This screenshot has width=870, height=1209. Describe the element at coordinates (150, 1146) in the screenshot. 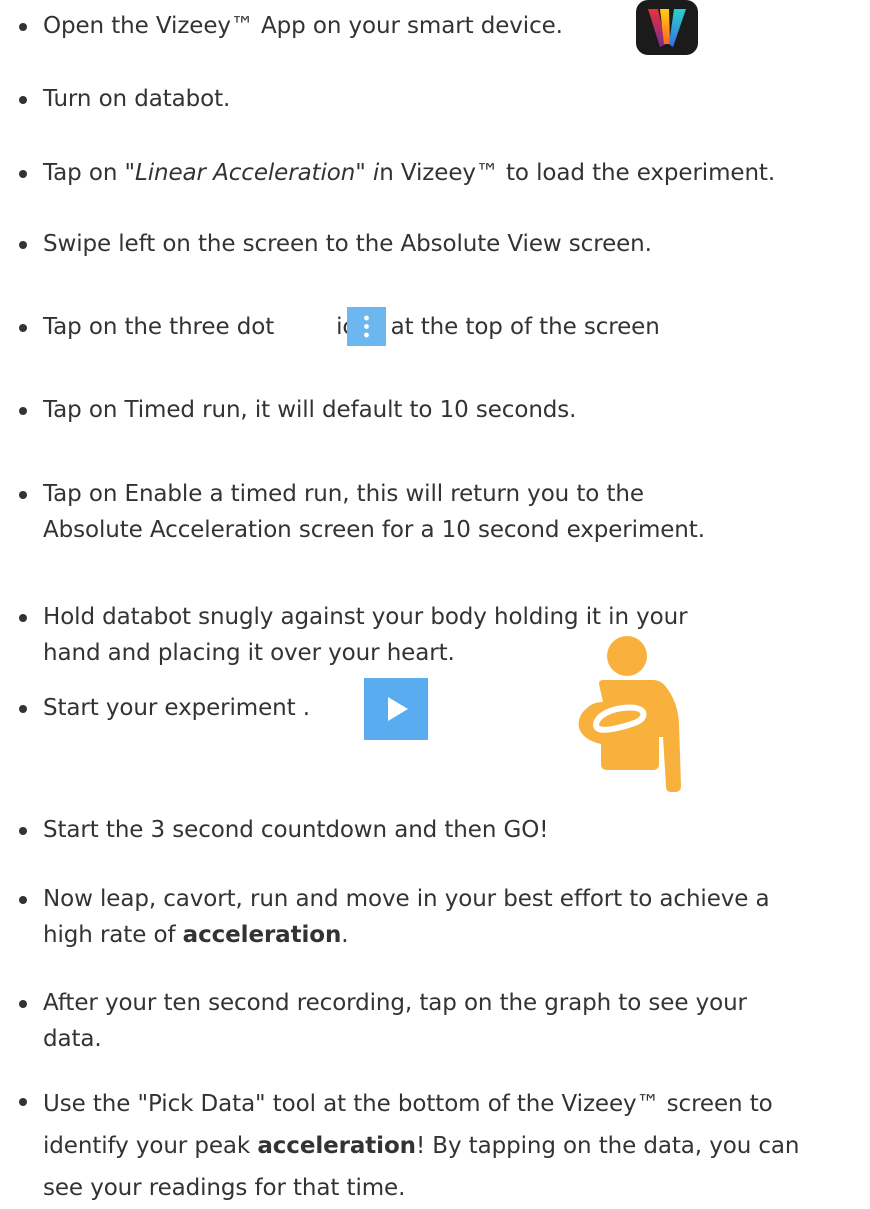

I see `step-text-line2-before: identify your peak` at that location.